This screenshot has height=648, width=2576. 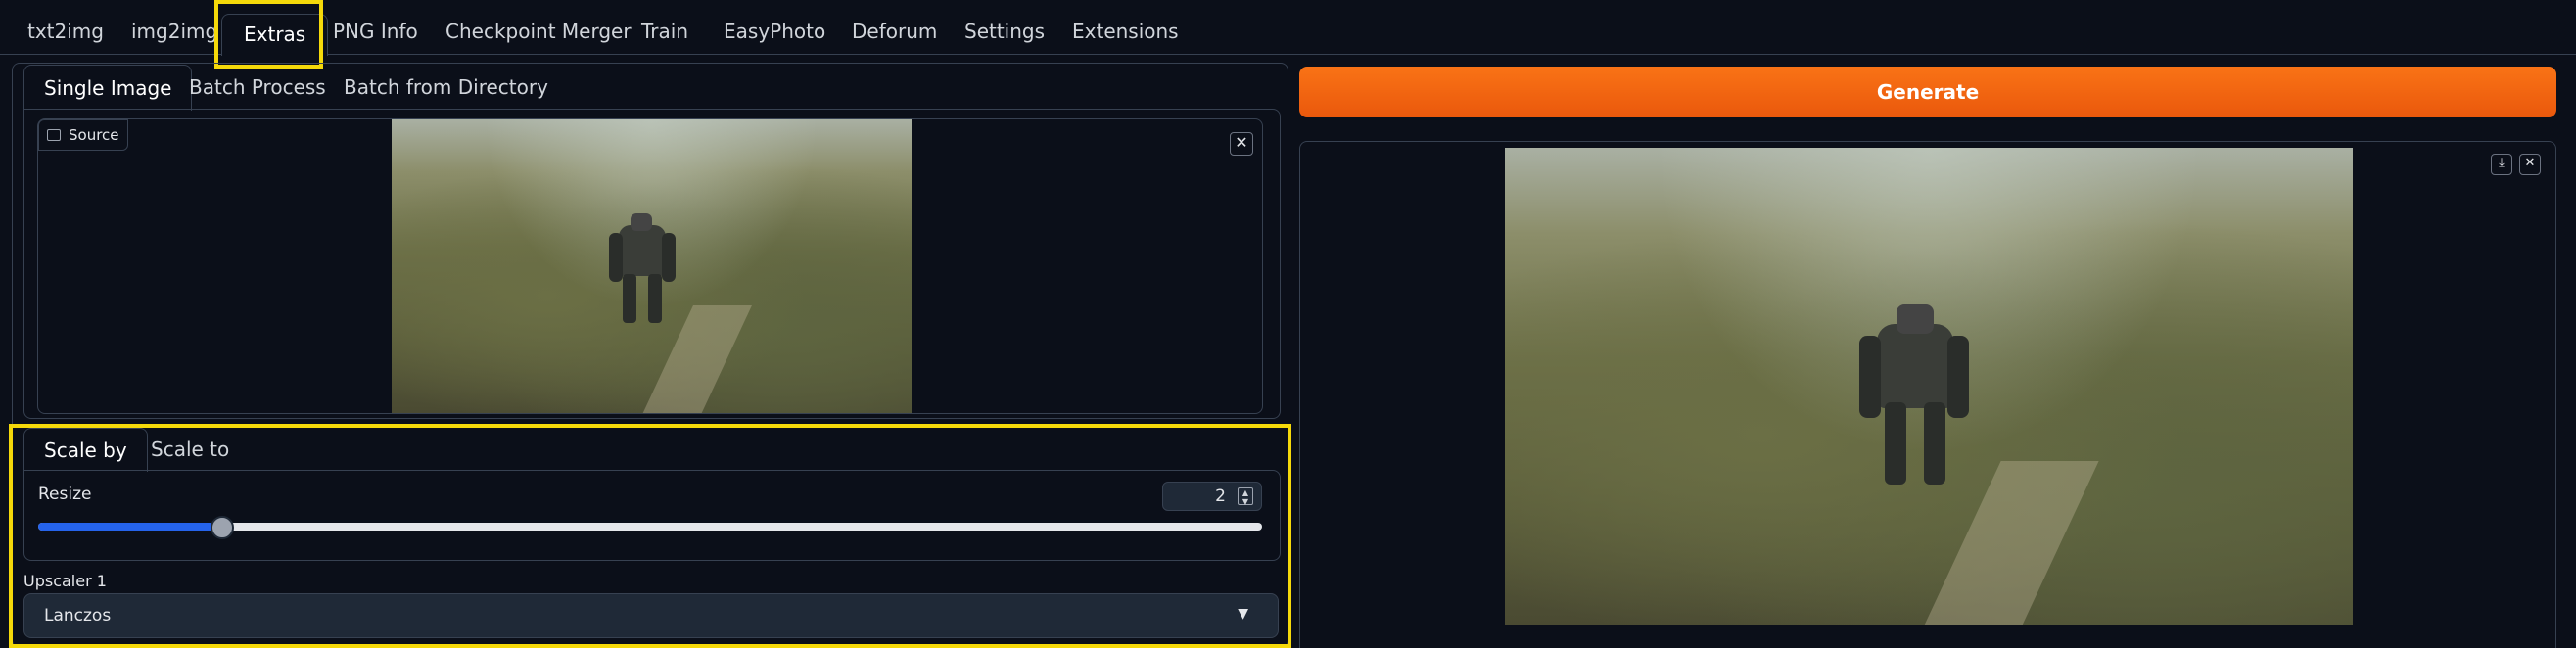 What do you see at coordinates (446, 88) in the screenshot?
I see `tab-batch-from-directory: Batch from Directory` at bounding box center [446, 88].